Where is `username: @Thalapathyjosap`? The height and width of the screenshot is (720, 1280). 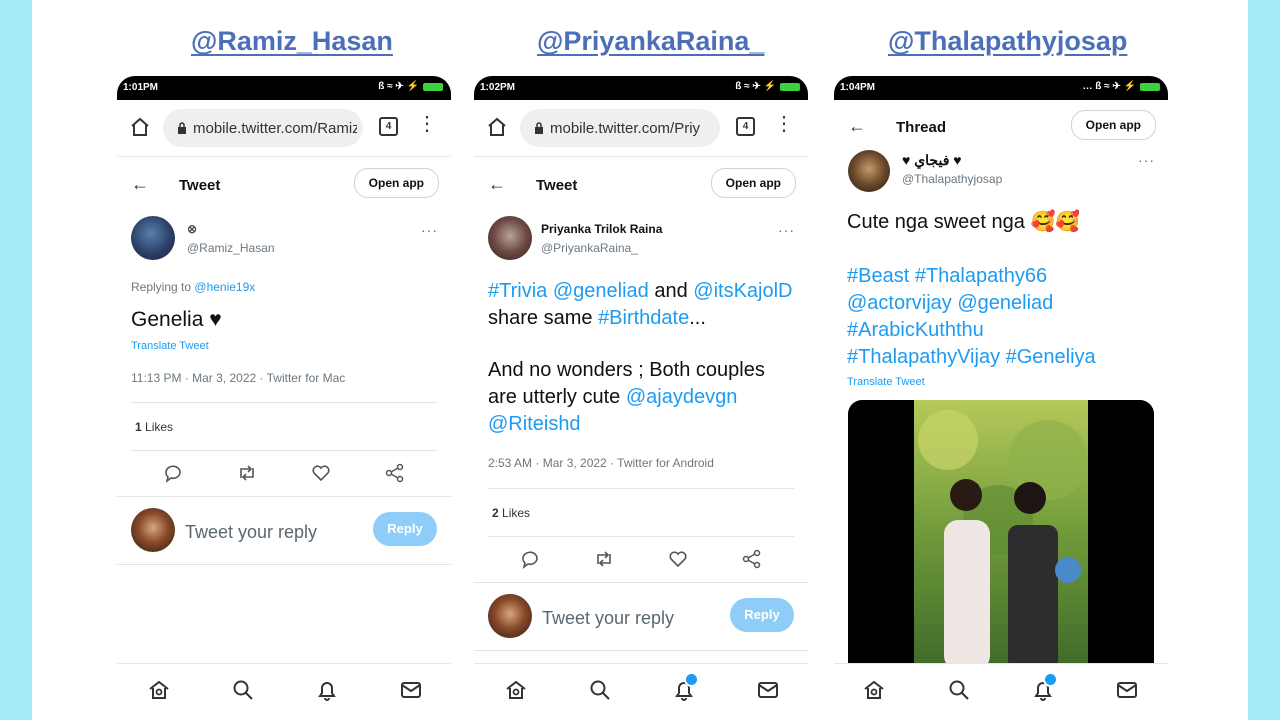
username: @Thalapathyjosap is located at coordinates (952, 179).